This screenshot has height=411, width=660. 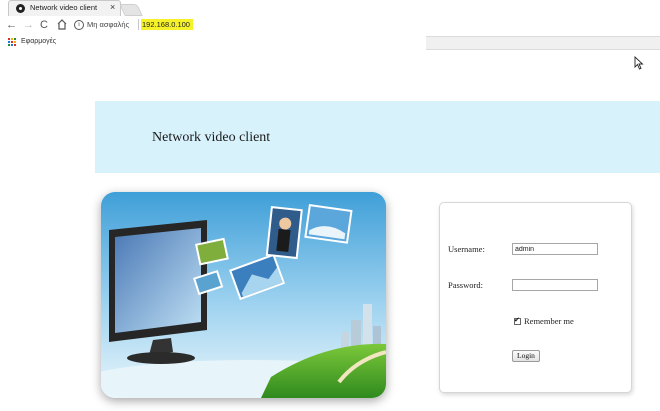 What do you see at coordinates (44, 25) in the screenshot?
I see `reload-icon: C` at bounding box center [44, 25].